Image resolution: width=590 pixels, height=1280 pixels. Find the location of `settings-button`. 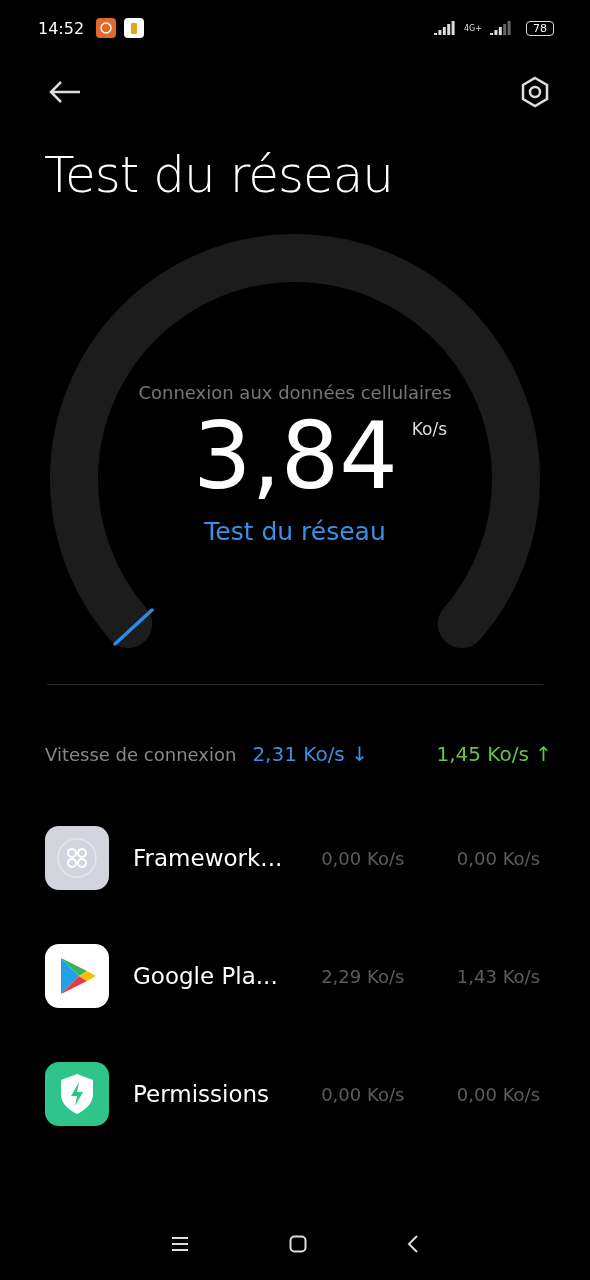

settings-button is located at coordinates (535, 92).